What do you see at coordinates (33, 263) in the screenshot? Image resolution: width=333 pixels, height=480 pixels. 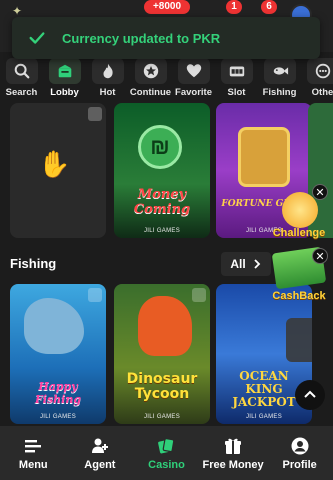 I see `section-title: Fishing` at bounding box center [33, 263].